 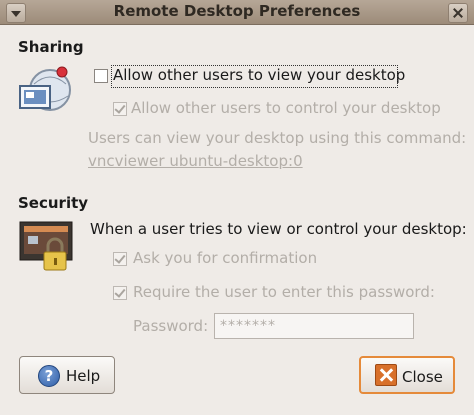 I want to click on window-title: Remote Desktop Preferences, so click(x=237, y=11).